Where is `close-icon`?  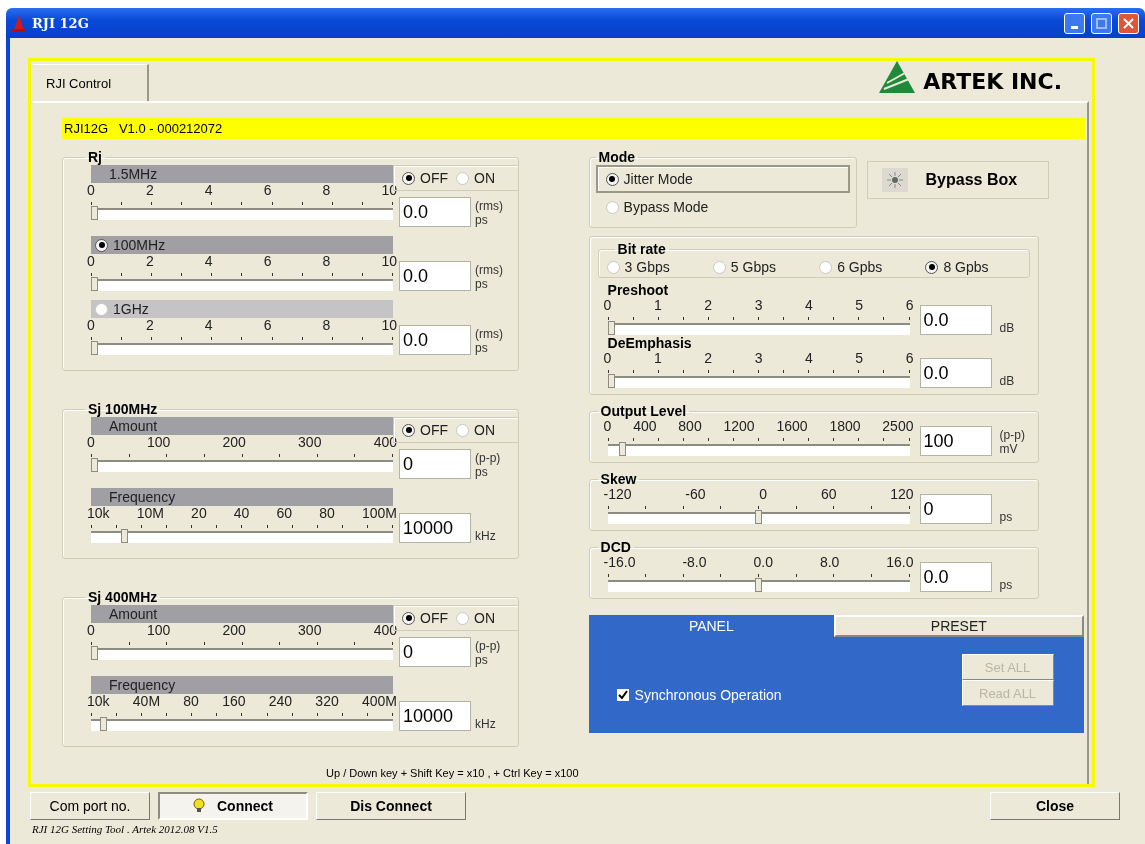
close-icon is located at coordinates (1128, 23).